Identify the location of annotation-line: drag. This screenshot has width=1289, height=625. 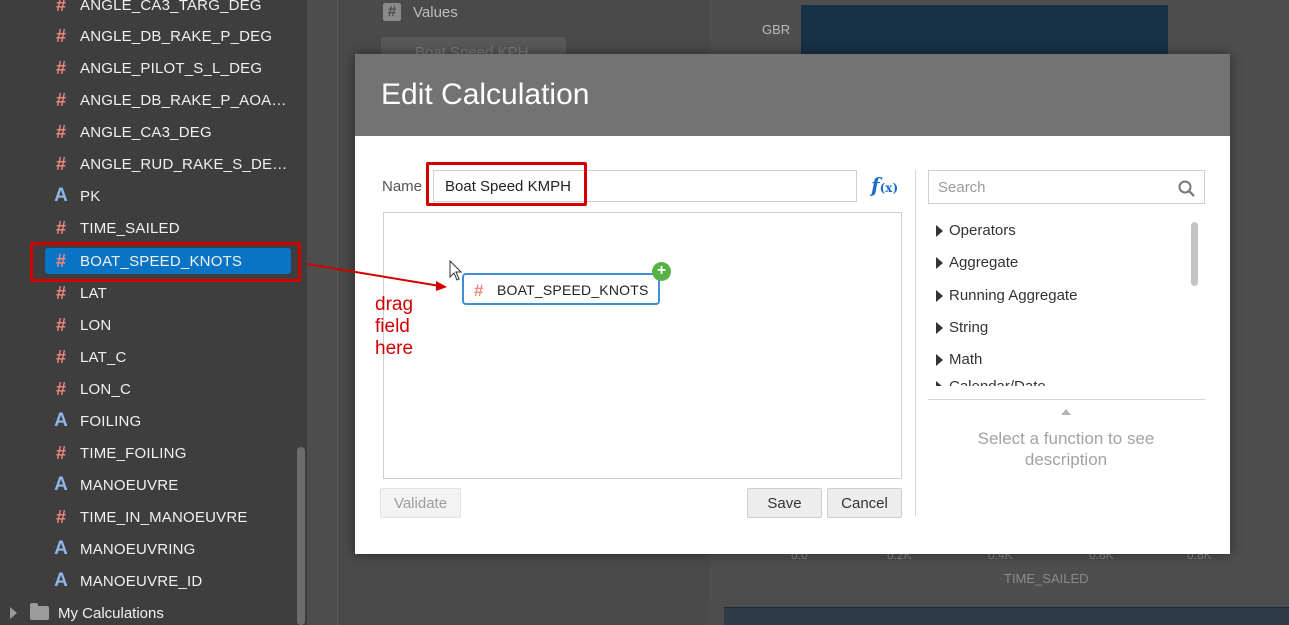
(394, 304).